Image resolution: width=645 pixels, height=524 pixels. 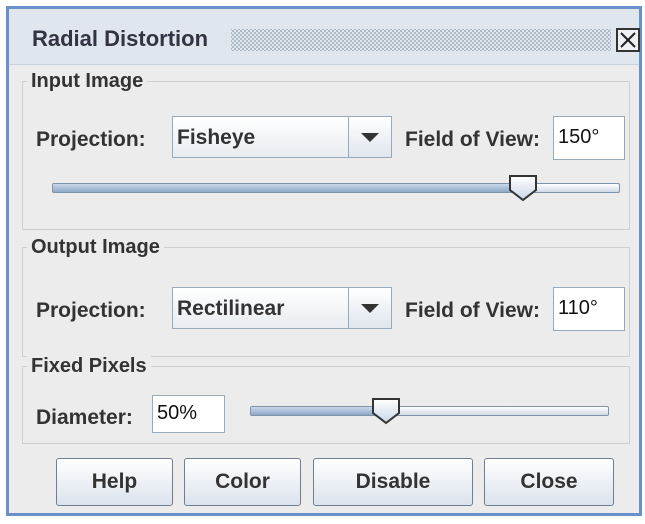 What do you see at coordinates (91, 139) in the screenshot?
I see `input-projection-label: Projection:` at bounding box center [91, 139].